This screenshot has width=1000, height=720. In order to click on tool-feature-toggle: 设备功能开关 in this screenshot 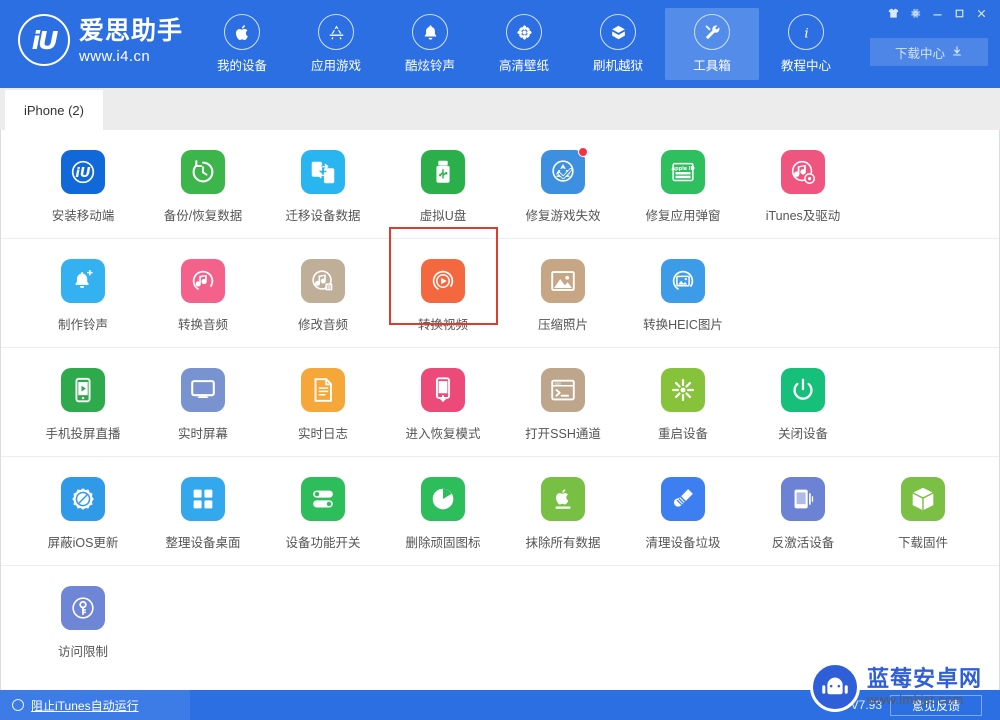, I will do `click(323, 511)`.